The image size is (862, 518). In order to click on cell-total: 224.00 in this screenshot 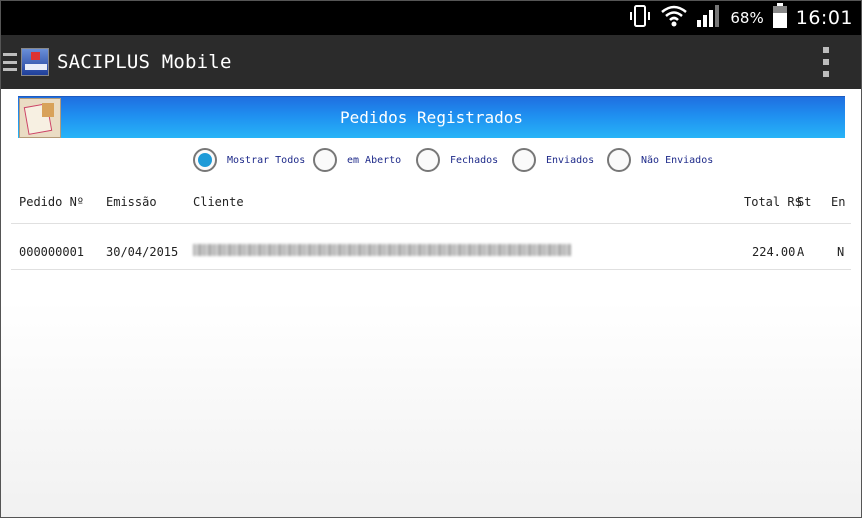, I will do `click(774, 252)`.